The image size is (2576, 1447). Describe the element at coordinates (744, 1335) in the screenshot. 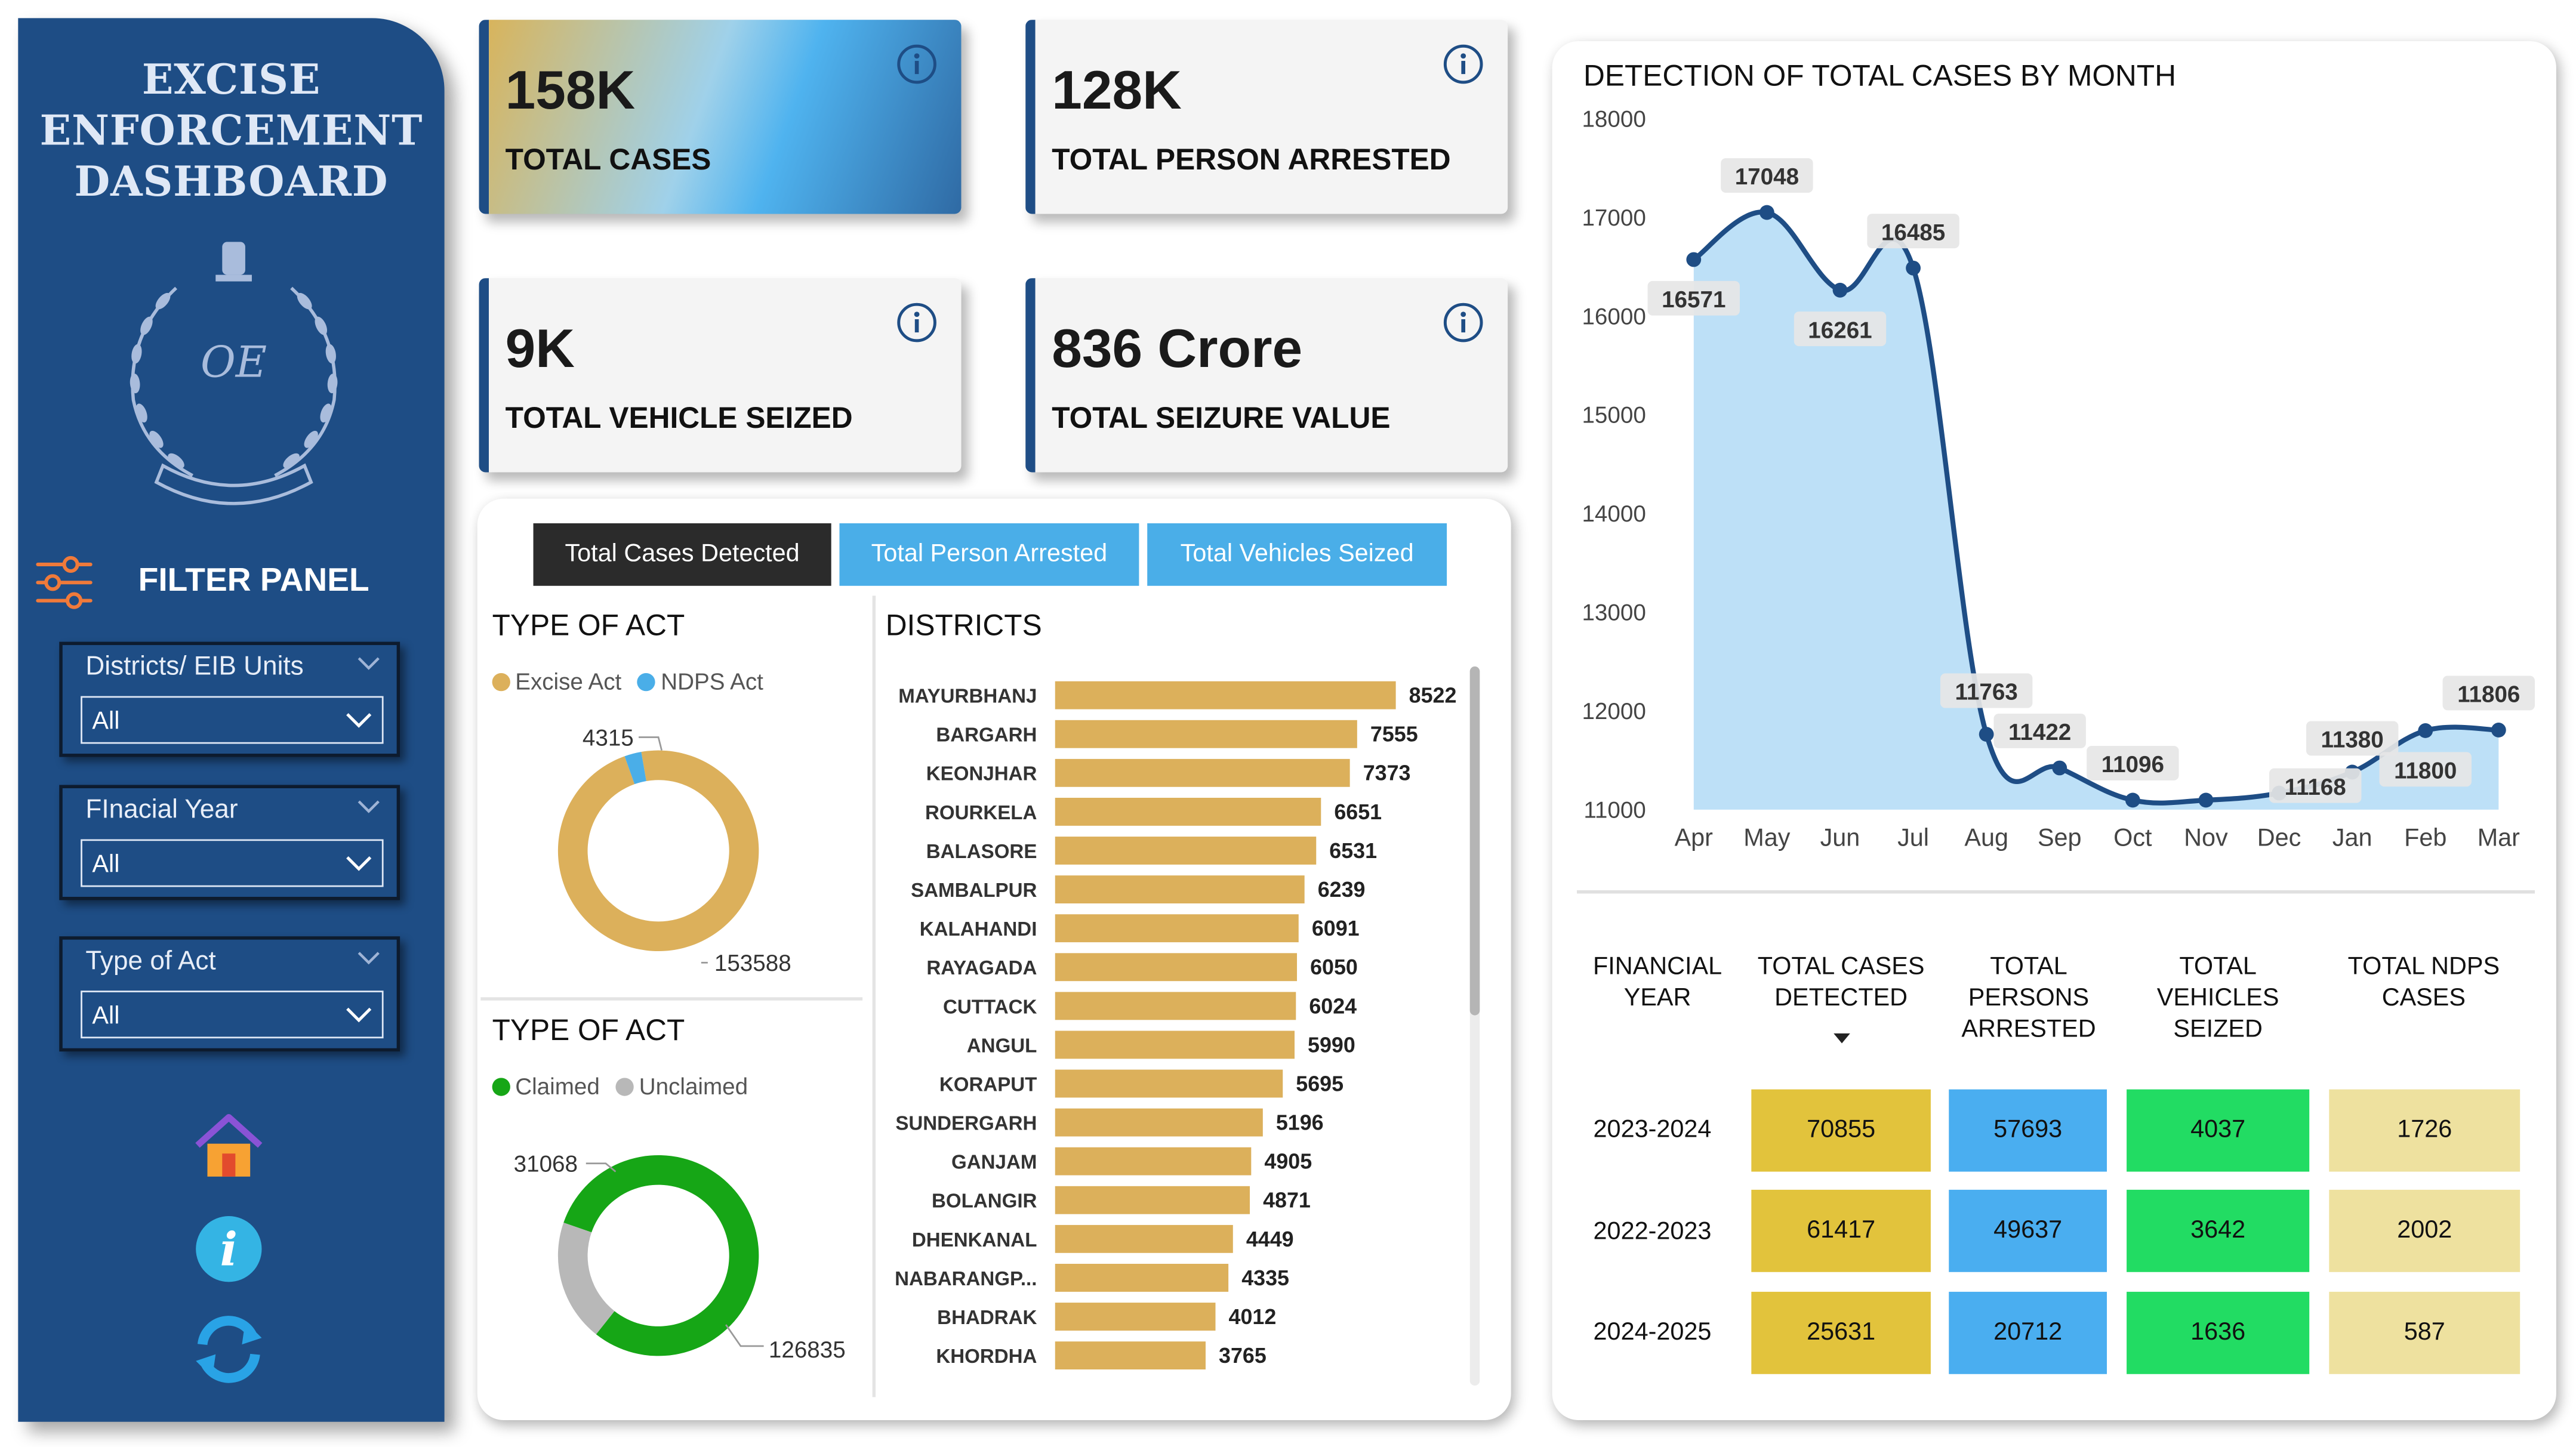

I see `leader-line` at that location.